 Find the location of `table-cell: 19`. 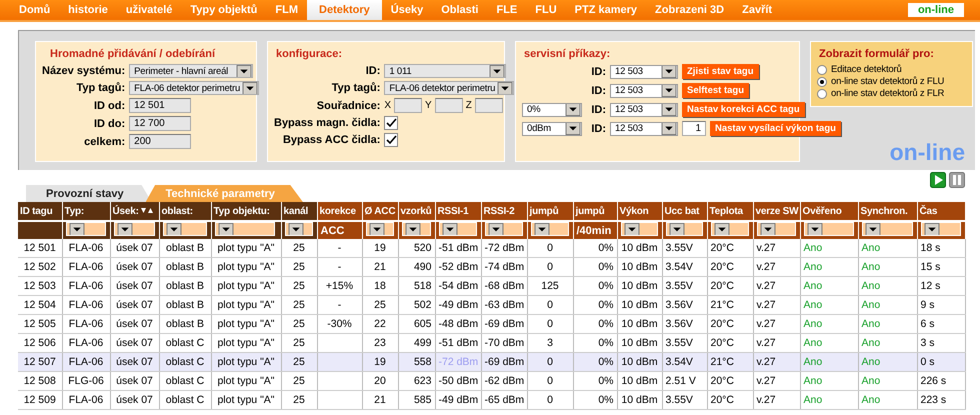

table-cell: 19 is located at coordinates (380, 248).